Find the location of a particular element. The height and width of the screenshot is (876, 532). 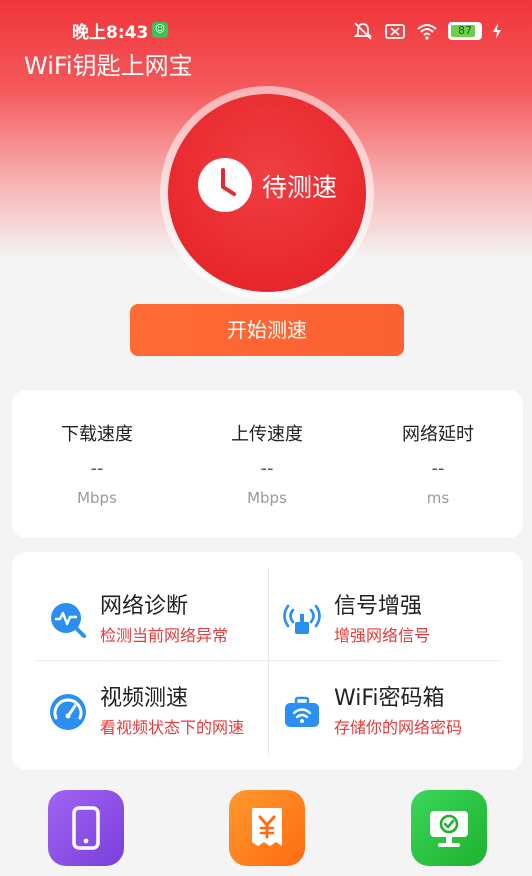

bottom-app-phone is located at coordinates (86, 828).